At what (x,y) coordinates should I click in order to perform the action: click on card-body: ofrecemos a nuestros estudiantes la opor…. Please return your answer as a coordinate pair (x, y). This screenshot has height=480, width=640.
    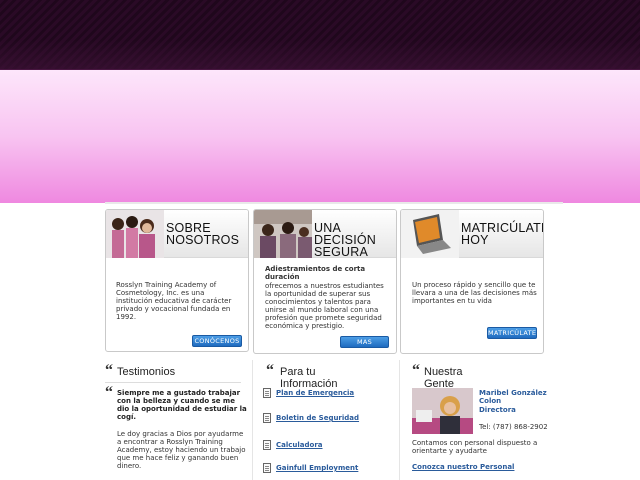
    Looking at the image, I should click on (324, 306).